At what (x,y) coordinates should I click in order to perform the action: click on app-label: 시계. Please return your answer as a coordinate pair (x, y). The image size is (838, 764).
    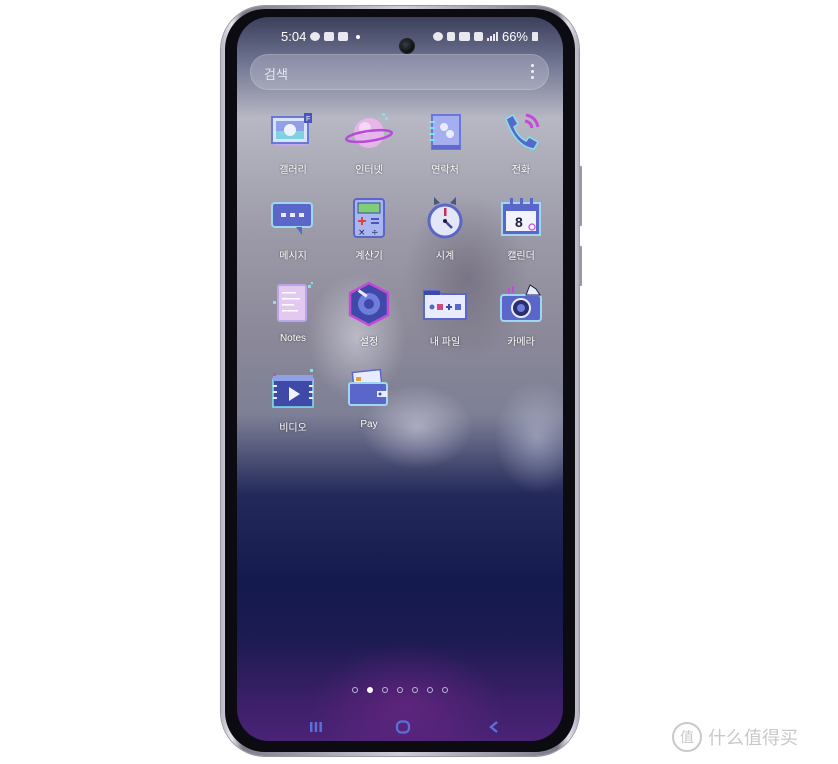
    Looking at the image, I should click on (445, 256).